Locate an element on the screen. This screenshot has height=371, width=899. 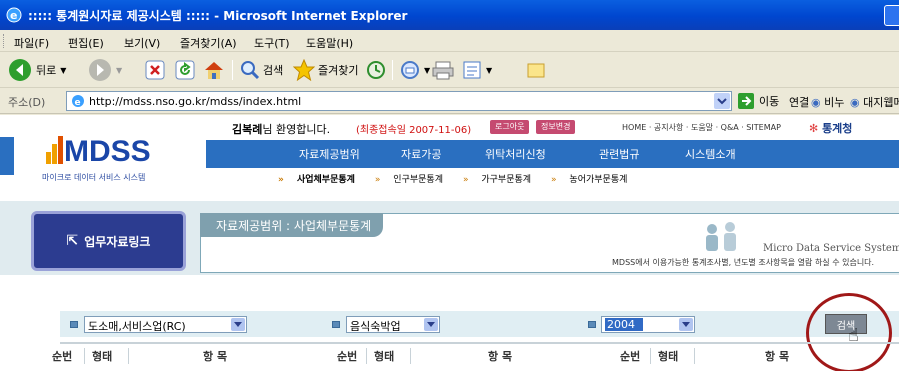
mail-button: ▼ is located at coordinates (415, 70).